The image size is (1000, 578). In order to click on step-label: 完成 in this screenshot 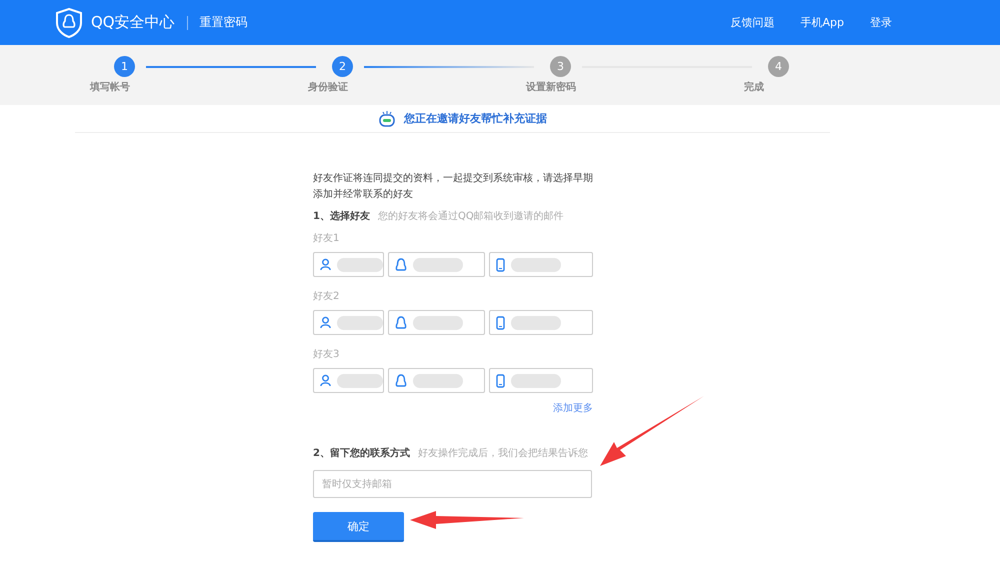, I will do `click(754, 87)`.